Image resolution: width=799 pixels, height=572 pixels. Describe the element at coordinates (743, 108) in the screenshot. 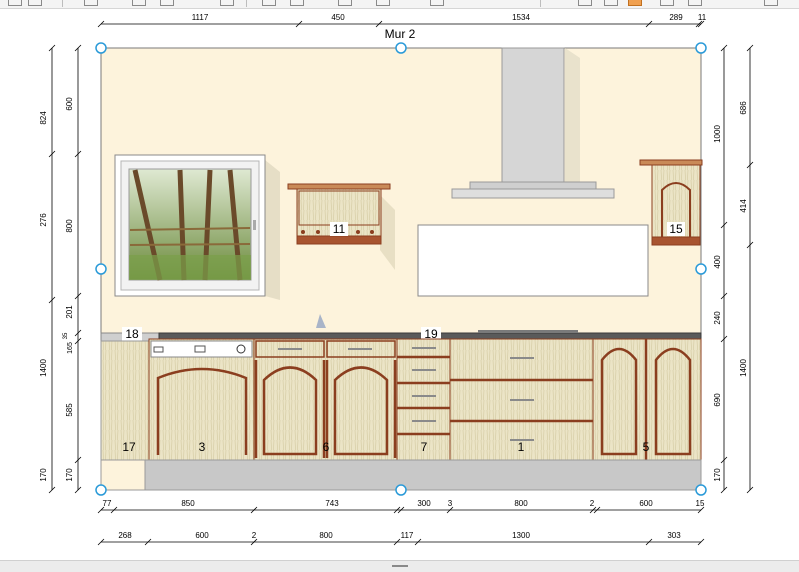

I see `dim-right-outer-1: 686` at that location.